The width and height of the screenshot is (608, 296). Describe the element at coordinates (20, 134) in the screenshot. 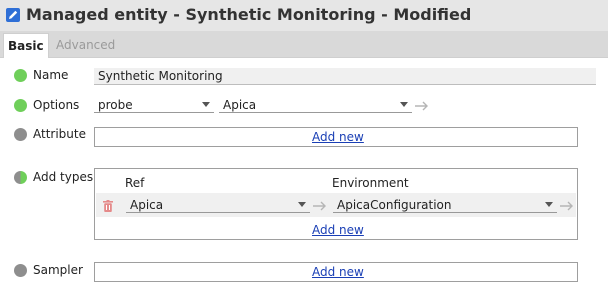

I see `attribute-status-icon` at that location.